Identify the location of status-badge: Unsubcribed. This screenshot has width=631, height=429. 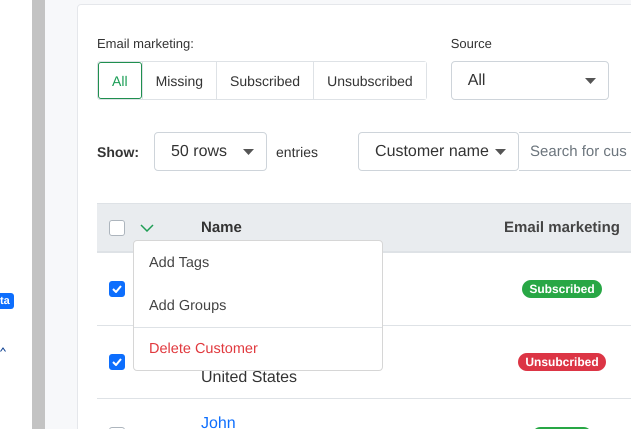
(562, 362).